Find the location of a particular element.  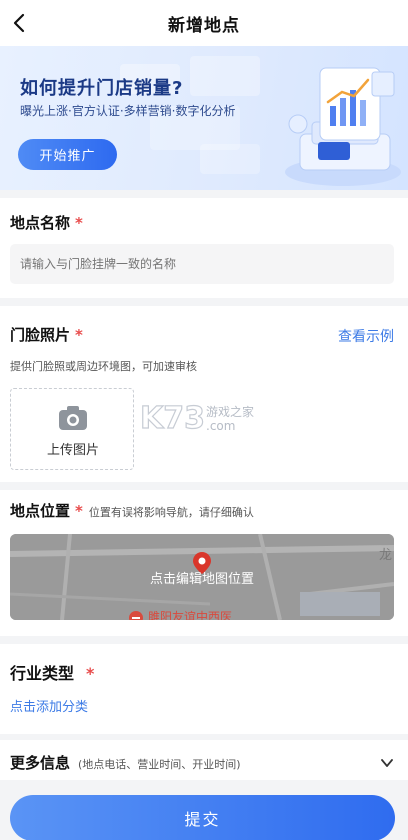

photo-hint-text: 提供门脸照或周边环境图，可加速审核 is located at coordinates (103, 366).